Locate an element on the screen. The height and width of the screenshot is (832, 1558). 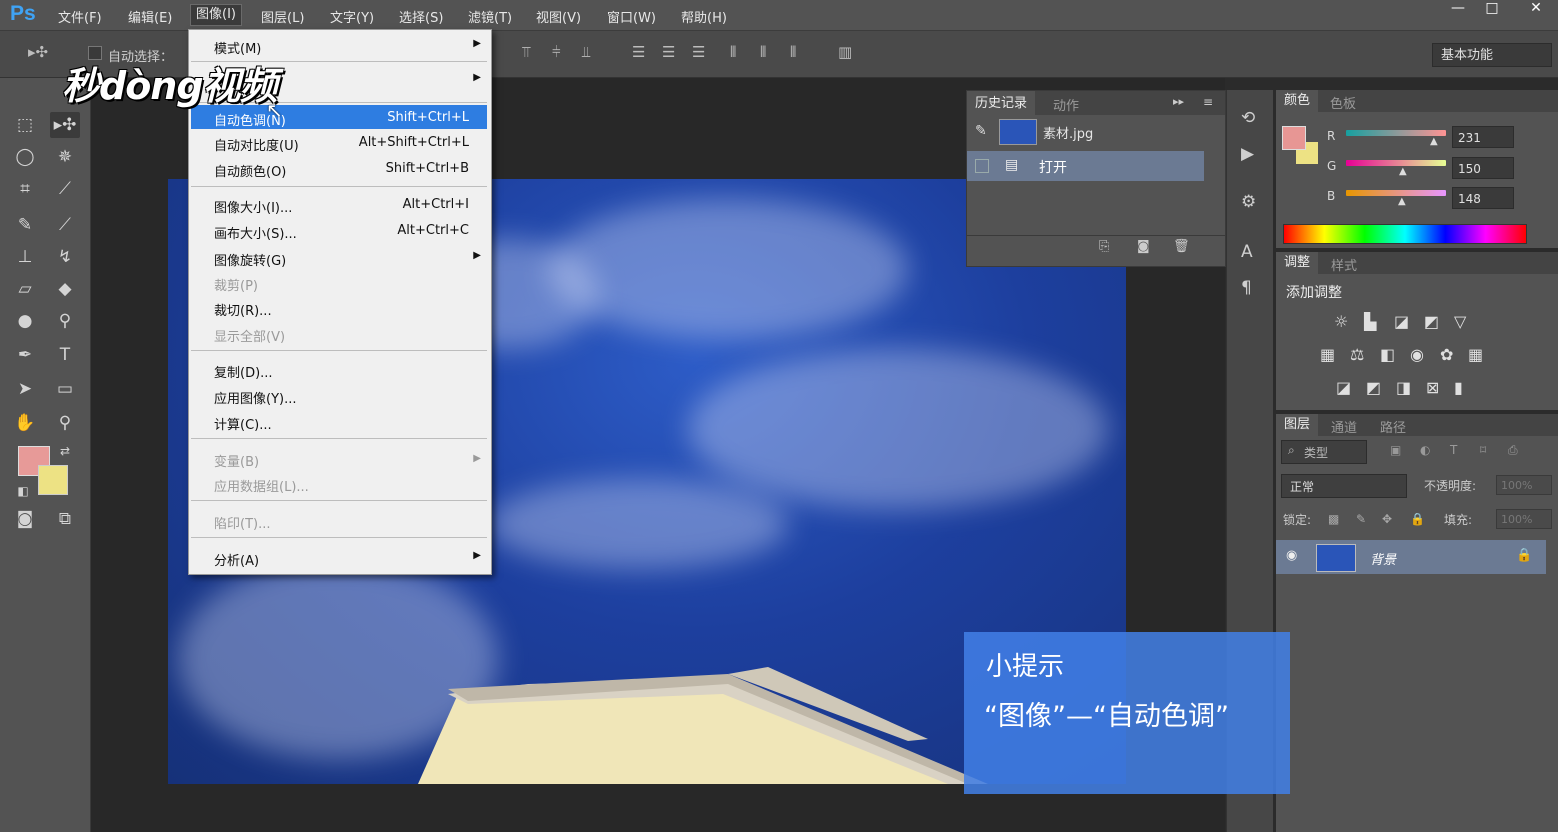
magic-wand-tool-icon: ✵ is located at coordinates (65, 157).